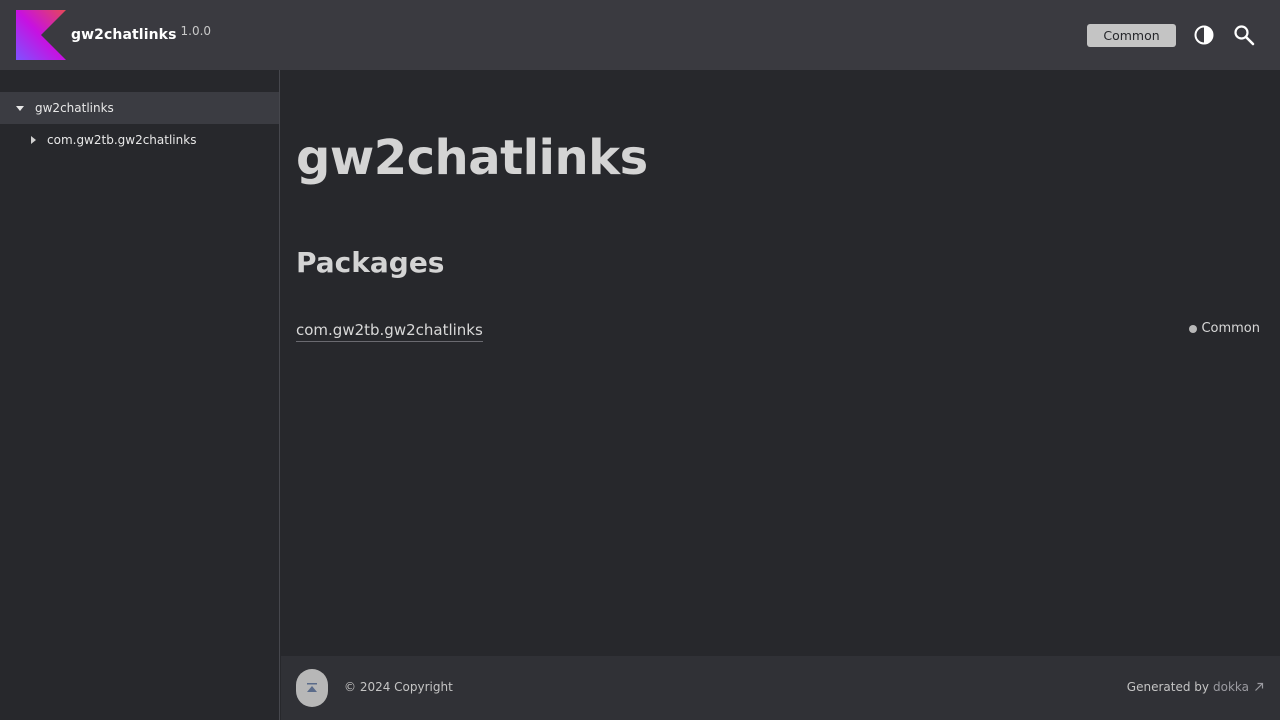 Image resolution: width=1280 pixels, height=720 pixels. Describe the element at coordinates (1193, 328) in the screenshot. I see `platform-dot-icon` at that location.